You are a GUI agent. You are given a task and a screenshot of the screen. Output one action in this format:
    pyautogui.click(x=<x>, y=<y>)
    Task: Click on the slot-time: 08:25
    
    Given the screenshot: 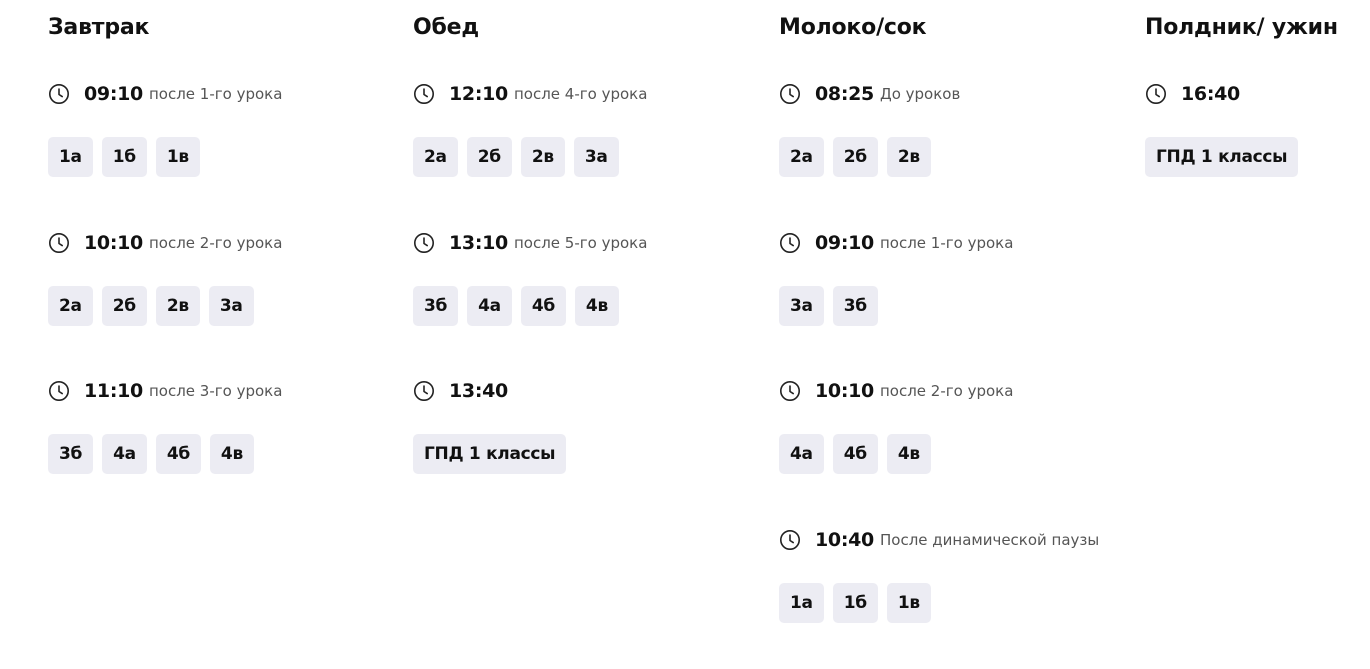 What is the action you would take?
    pyautogui.click(x=844, y=94)
    